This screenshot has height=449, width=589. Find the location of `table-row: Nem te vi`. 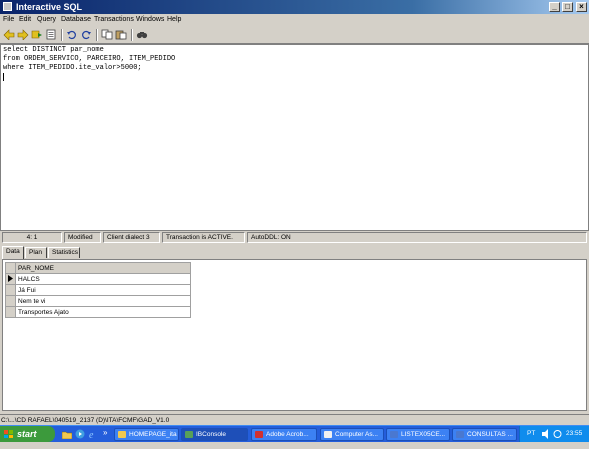

table-row: Nem te vi is located at coordinates (98, 301).